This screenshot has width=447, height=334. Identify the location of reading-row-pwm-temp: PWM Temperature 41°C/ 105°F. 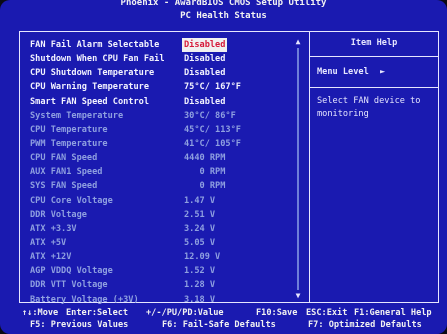
(165, 144).